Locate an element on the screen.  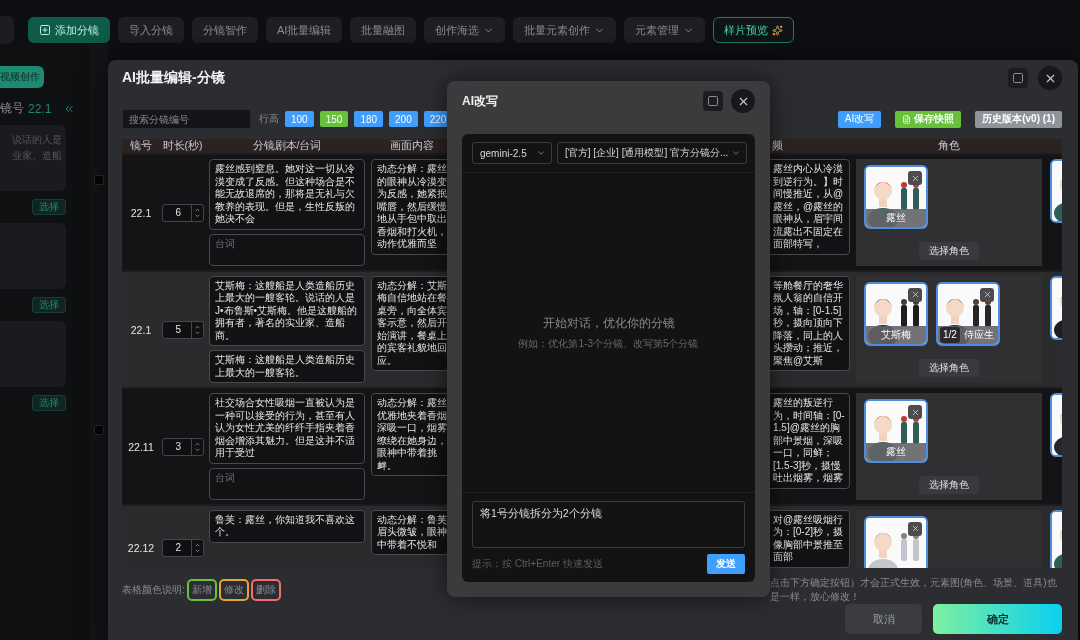
script-field: 鲁芙：露丝，你知道我不喜欢这个。 is located at coordinates (287, 526).